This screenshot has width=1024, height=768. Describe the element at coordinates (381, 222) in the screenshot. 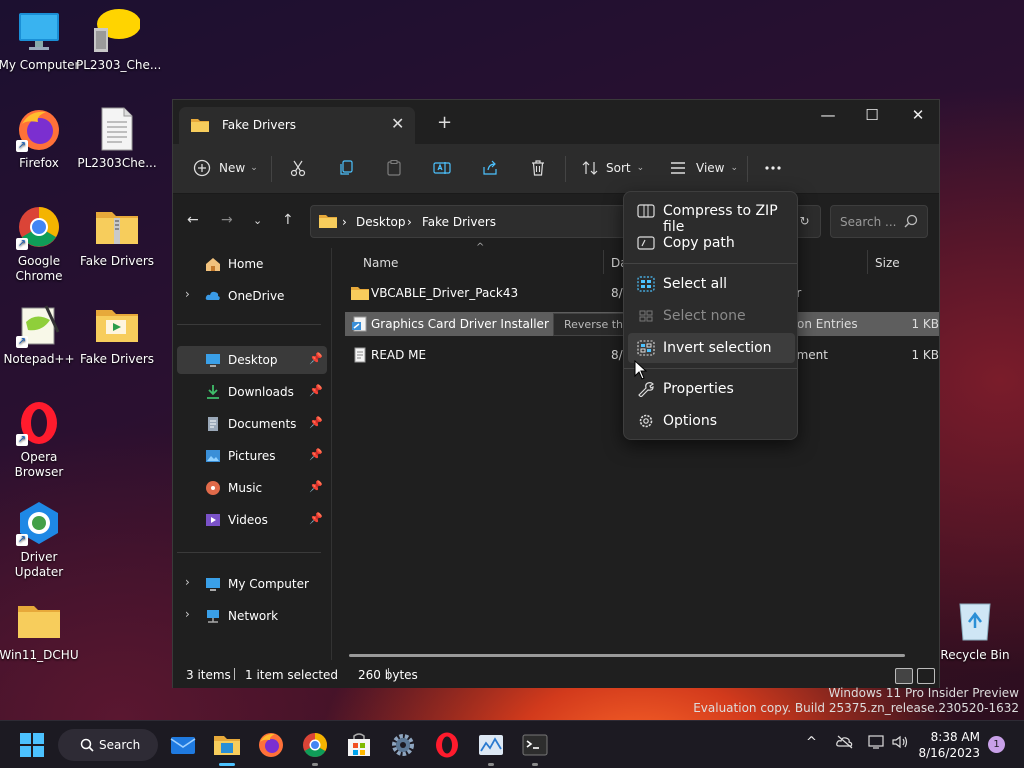

I see `breadcrumb-desktop: Desktop` at that location.